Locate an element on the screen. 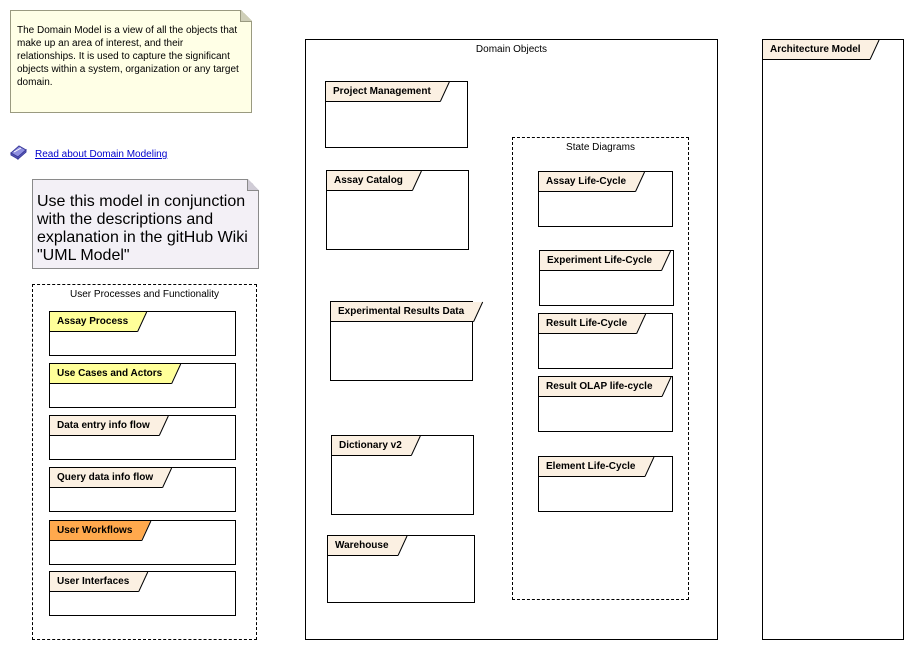  frame-tab: Warehouse is located at coordinates (367, 545).